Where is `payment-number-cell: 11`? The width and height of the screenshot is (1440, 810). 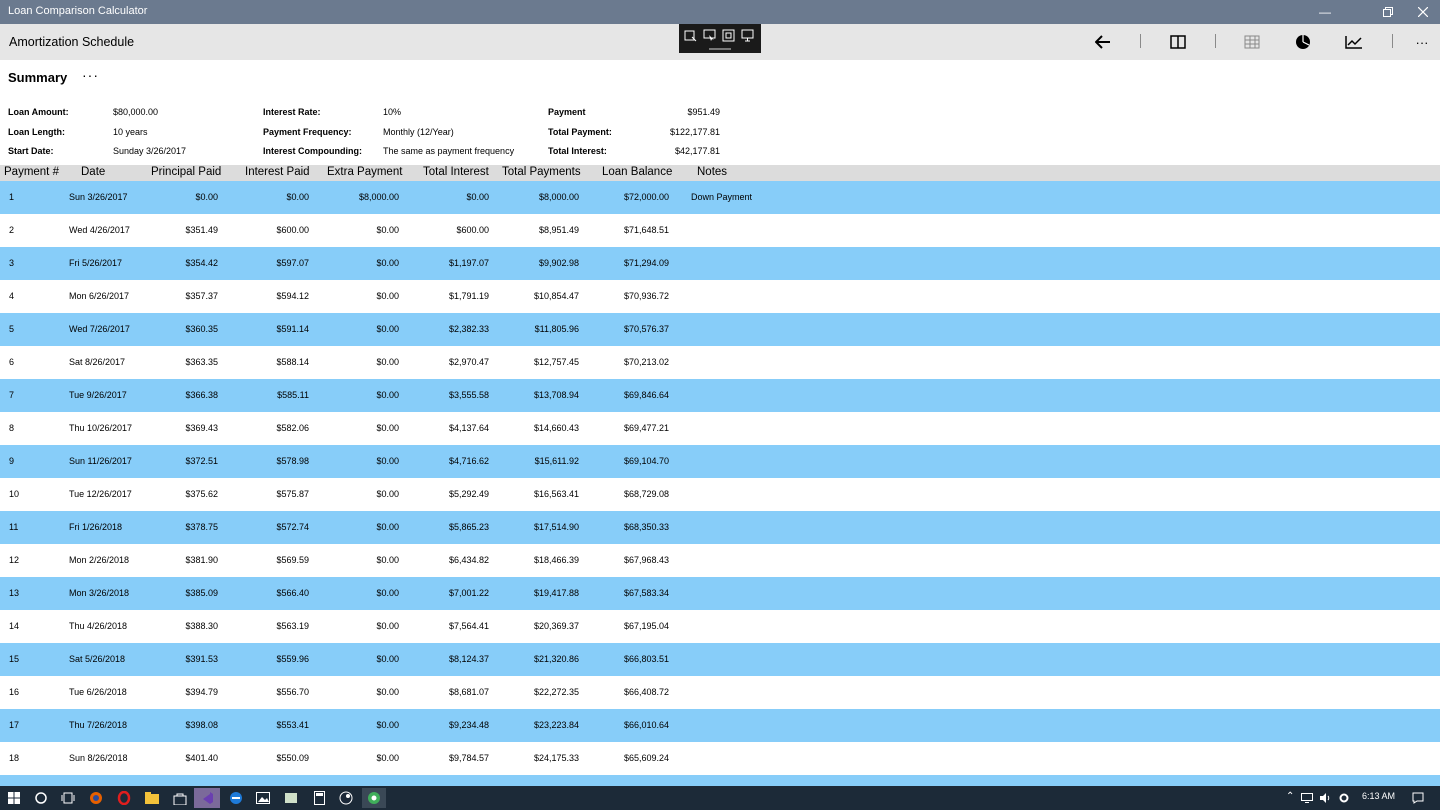 payment-number-cell: 11 is located at coordinates (14, 527).